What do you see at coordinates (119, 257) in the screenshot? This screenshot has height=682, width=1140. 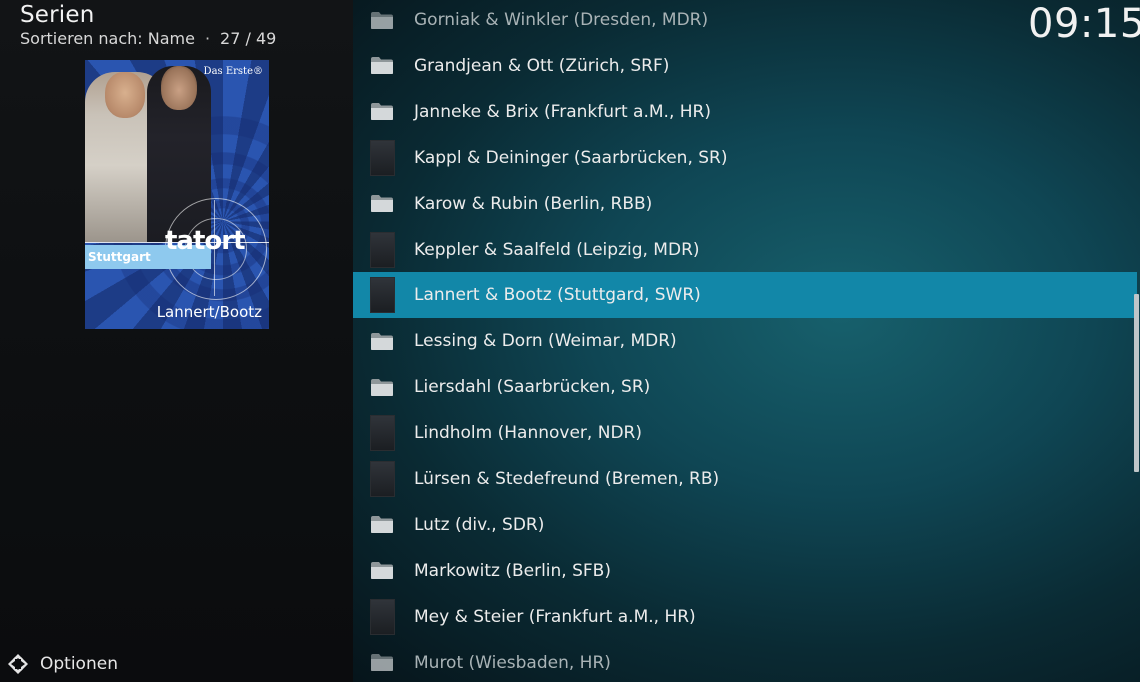 I see `poster-city: Stuttgart` at bounding box center [119, 257].